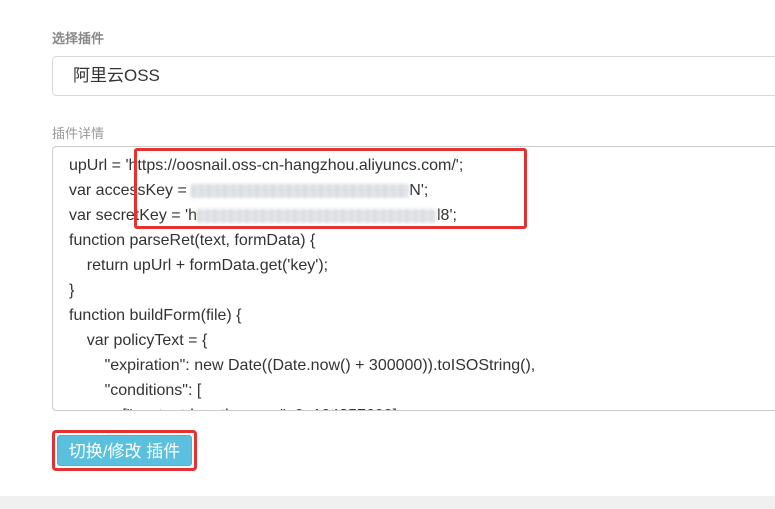  I want to click on code-text: var secretKey = 'h, so click(133, 215).